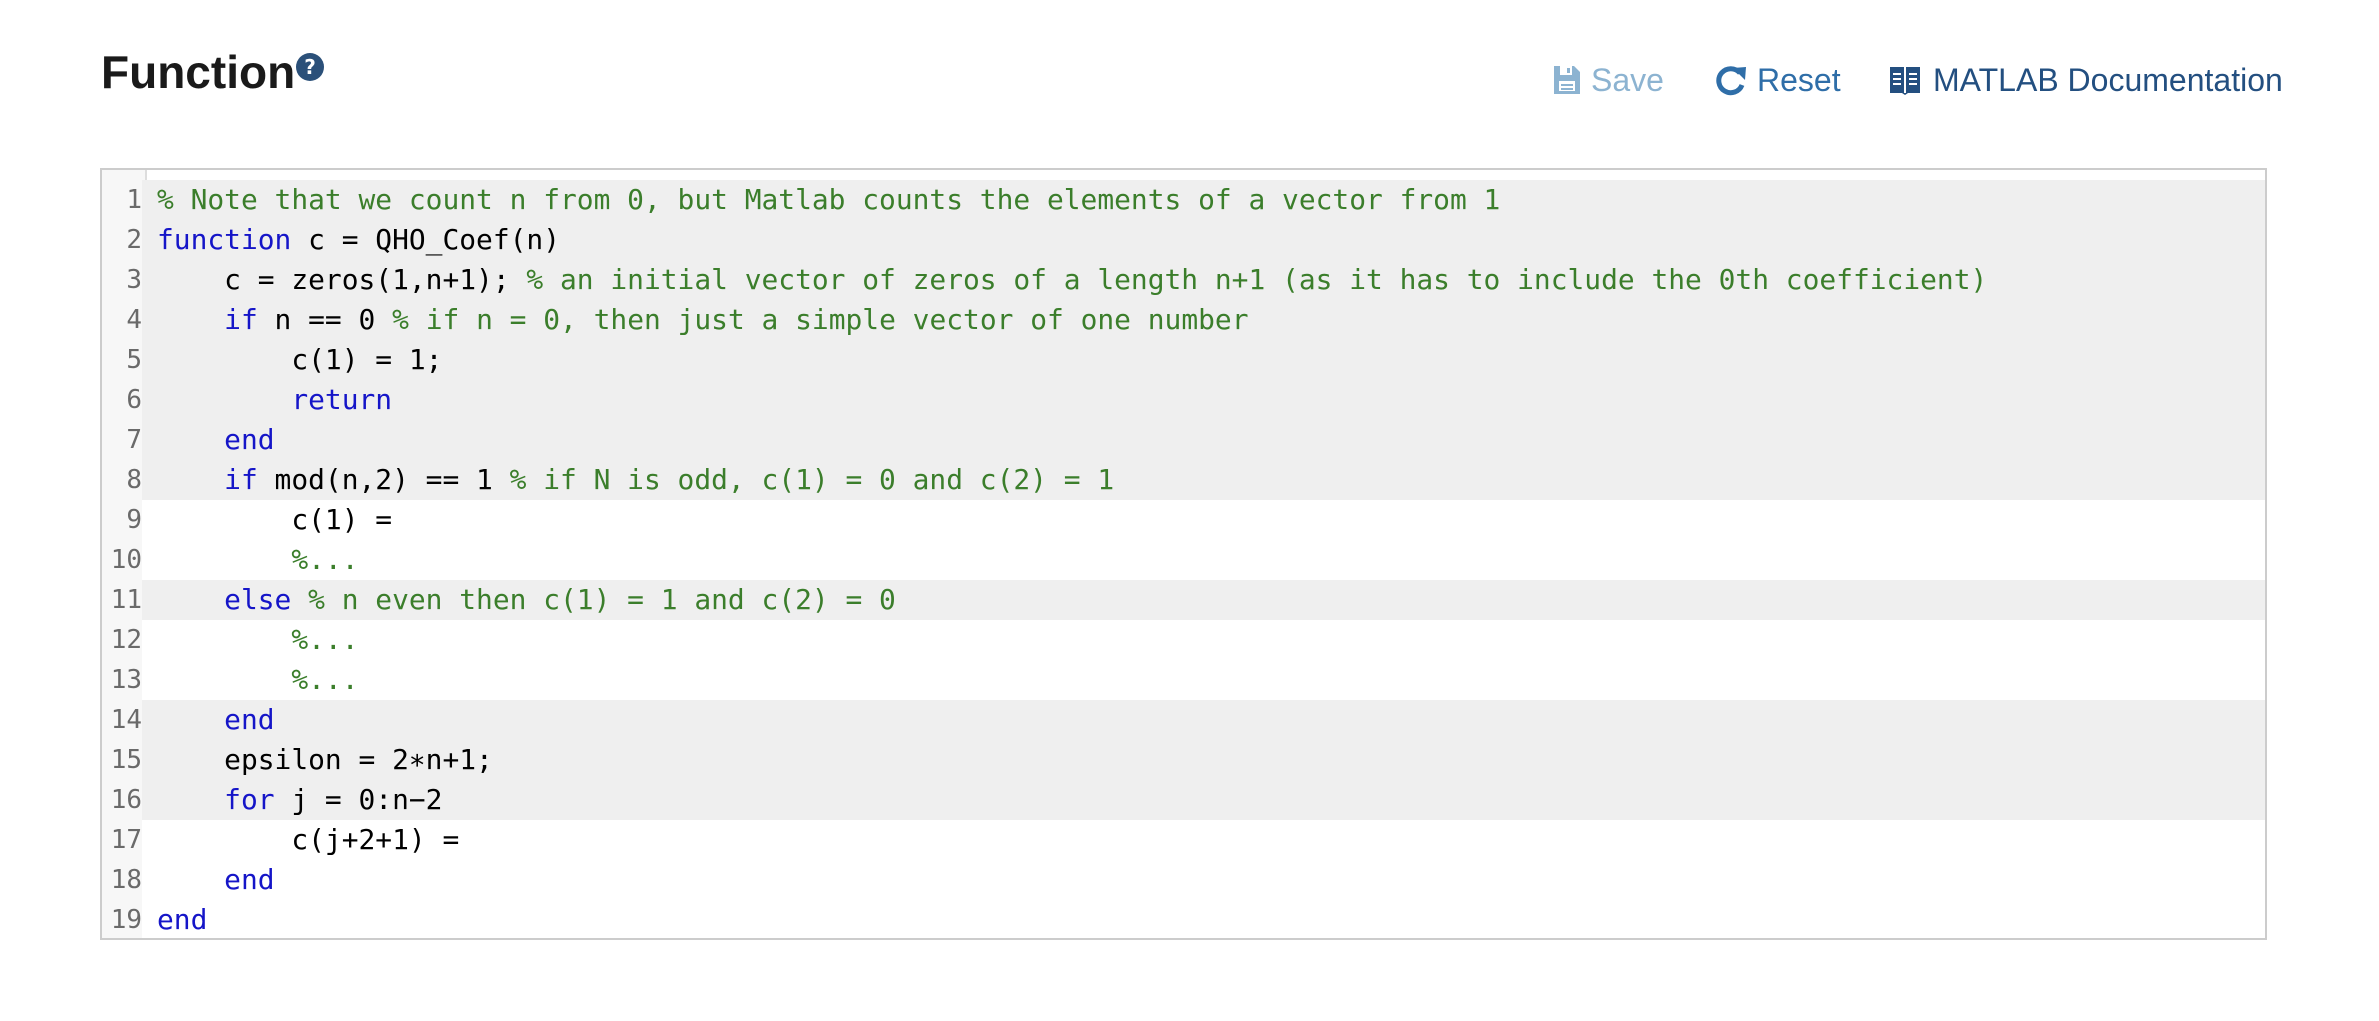 Image resolution: width=2379 pixels, height=1021 pixels. Describe the element at coordinates (122, 919) in the screenshot. I see `line-number: 19` at that location.